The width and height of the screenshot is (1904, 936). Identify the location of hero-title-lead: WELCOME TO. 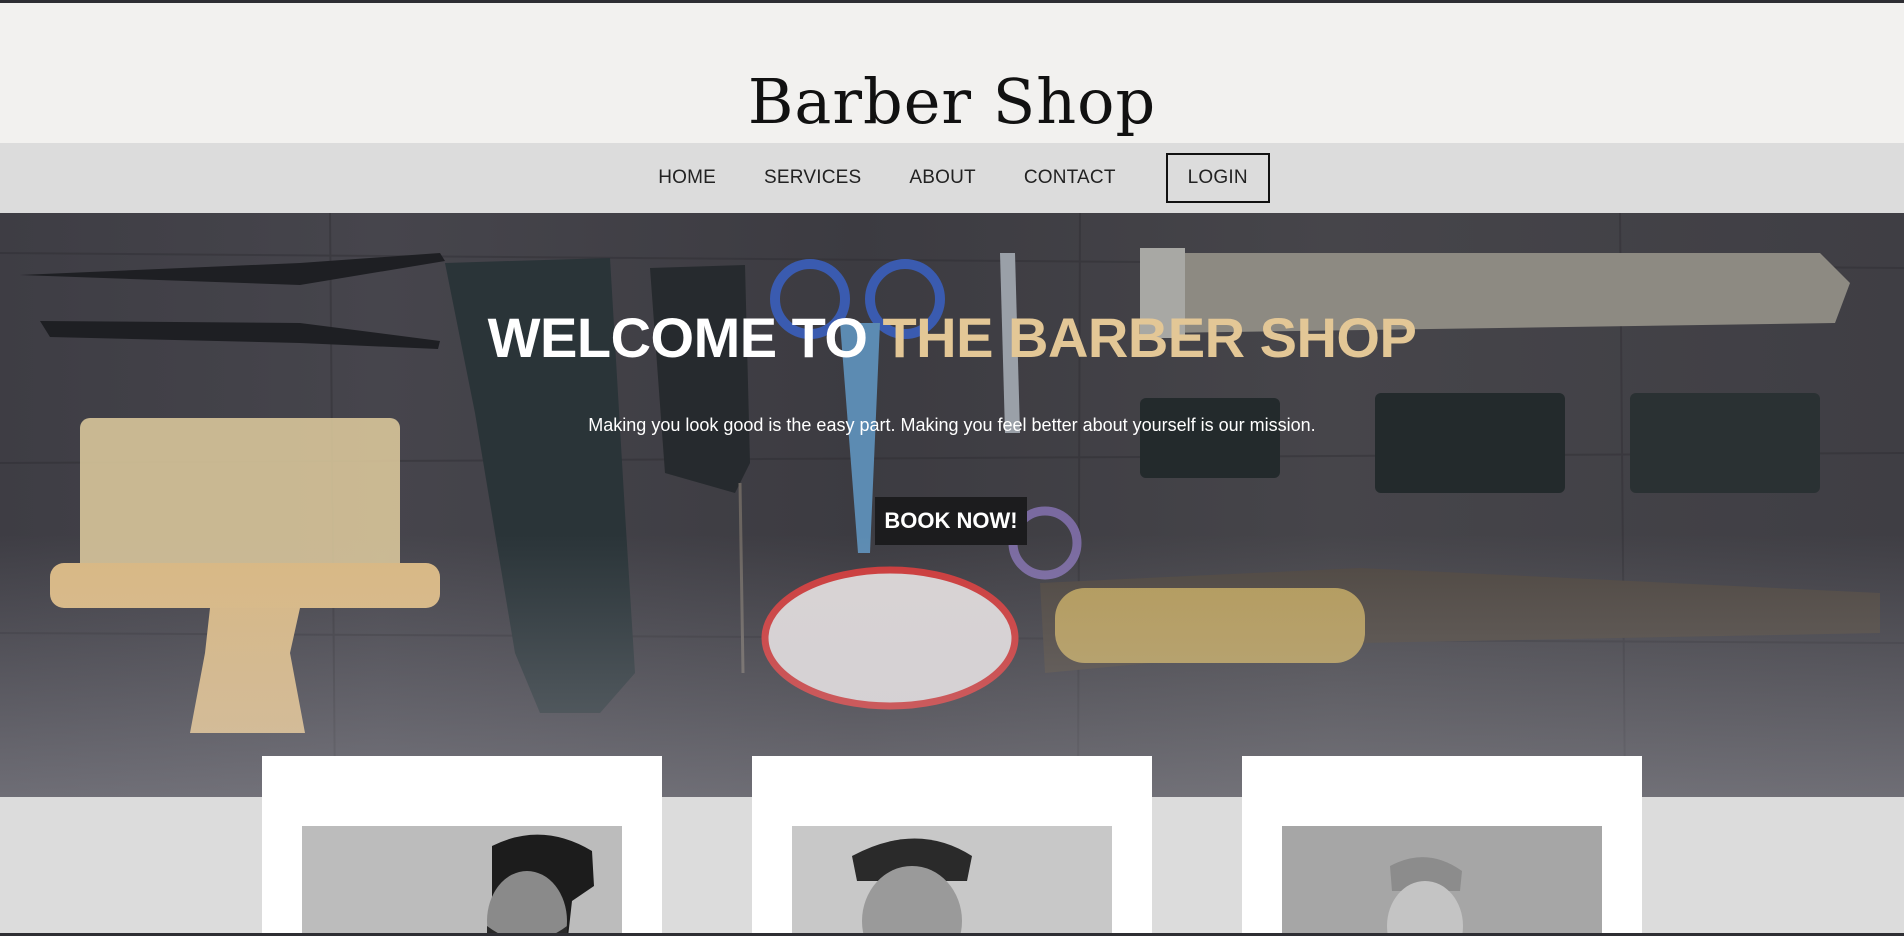
(677, 337).